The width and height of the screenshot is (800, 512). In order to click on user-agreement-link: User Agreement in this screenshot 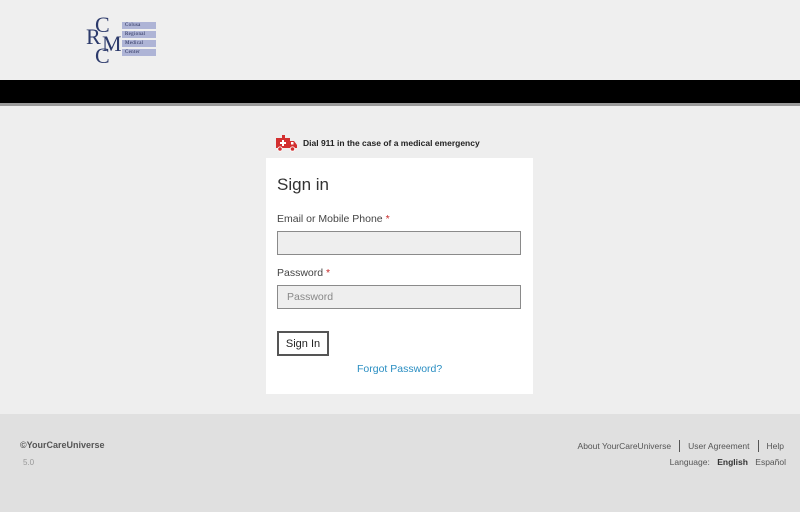, I will do `click(718, 446)`.